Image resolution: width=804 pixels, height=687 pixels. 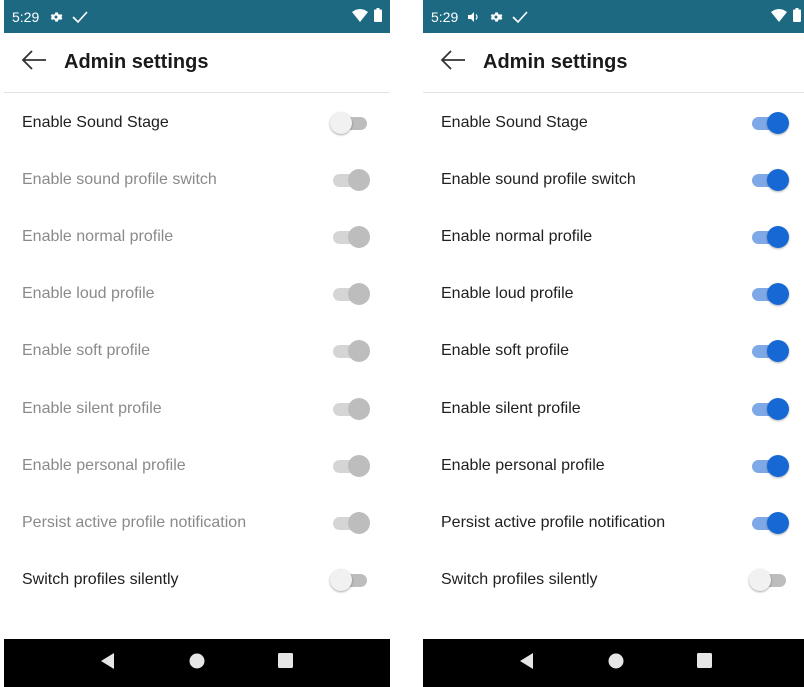 What do you see at coordinates (474, 17) in the screenshot?
I see `volume-icon` at bounding box center [474, 17].